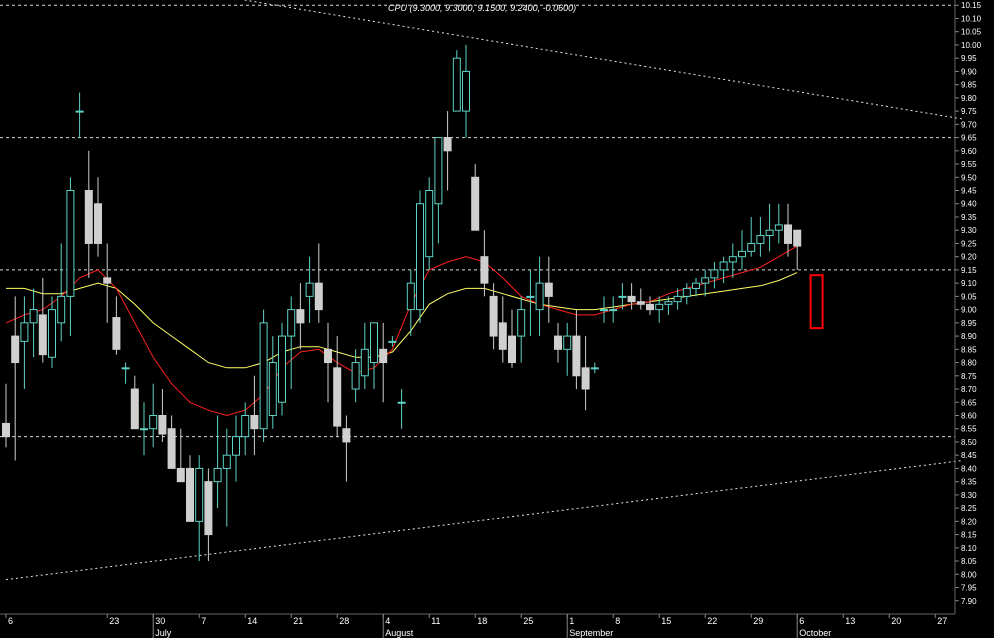 Image resolution: width=994 pixels, height=638 pixels. Describe the element at coordinates (969, 230) in the screenshot. I see `y-tick-label: 9.30` at that location.